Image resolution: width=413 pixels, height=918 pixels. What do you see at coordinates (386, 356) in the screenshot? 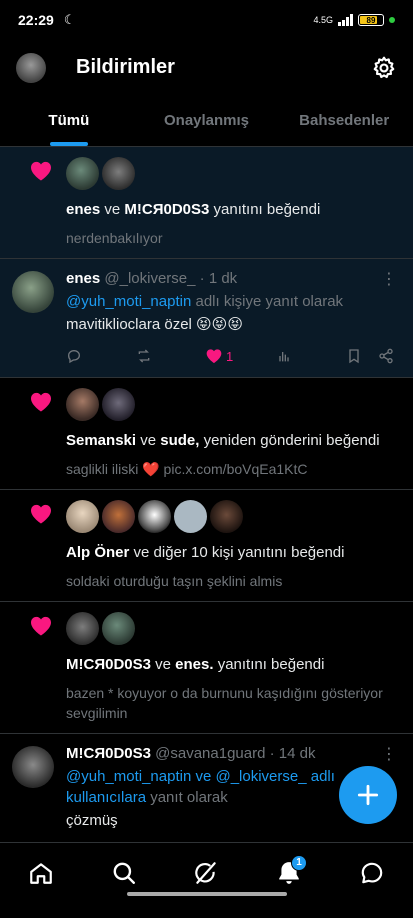
I see `share-button` at bounding box center [386, 356].